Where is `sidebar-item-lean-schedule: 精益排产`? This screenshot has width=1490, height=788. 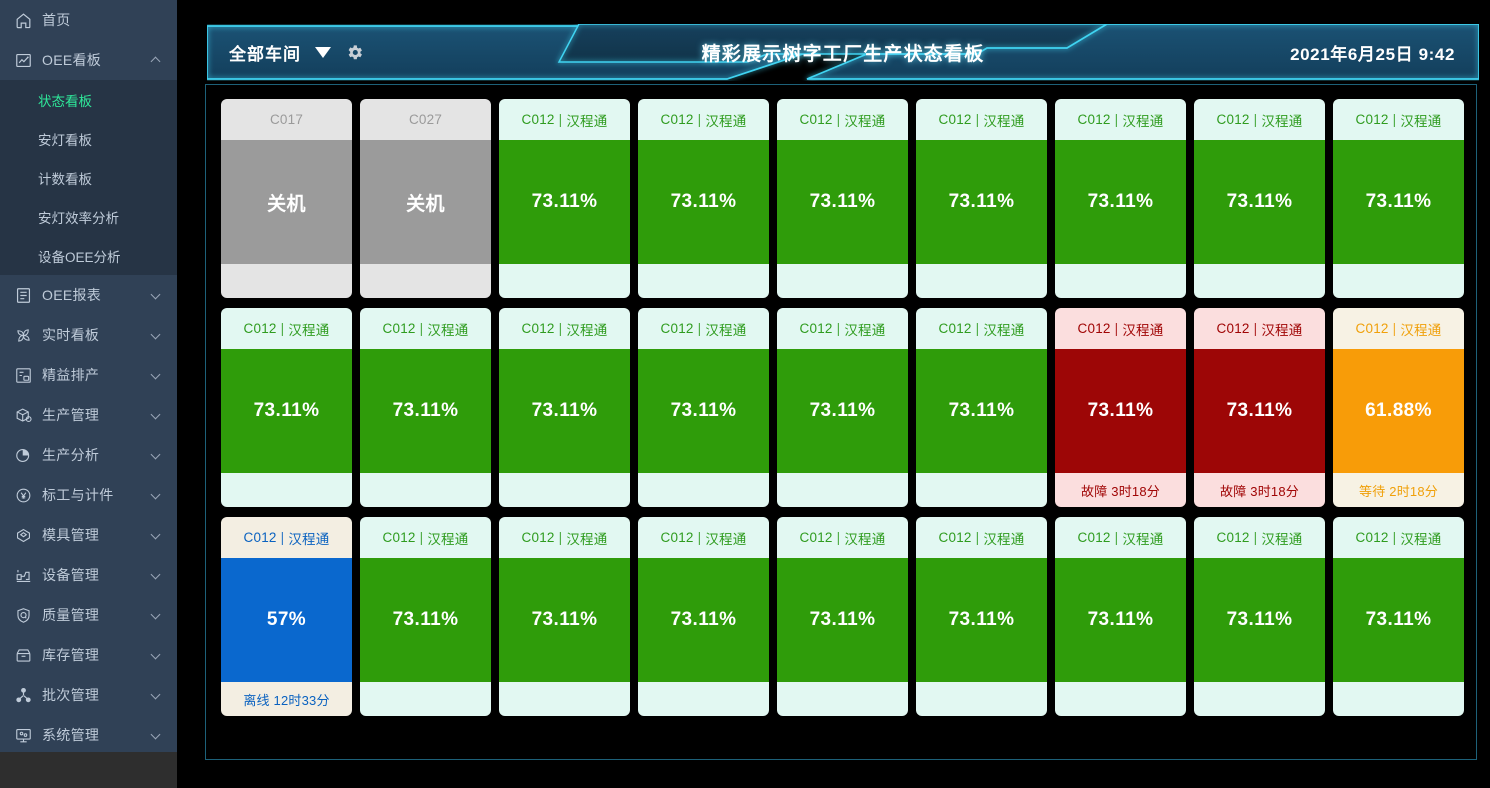 sidebar-item-lean-schedule: 精益排产 is located at coordinates (88, 375).